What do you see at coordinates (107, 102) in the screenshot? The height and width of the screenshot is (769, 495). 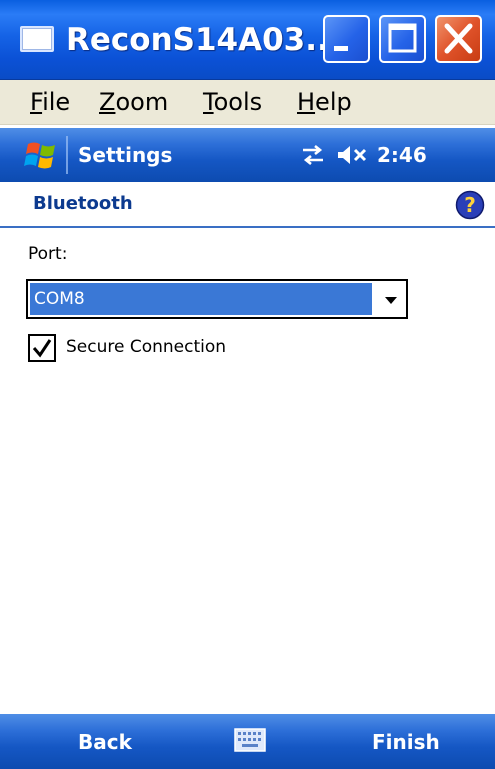 I see `menu-zoom-mnemonic: Z` at bounding box center [107, 102].